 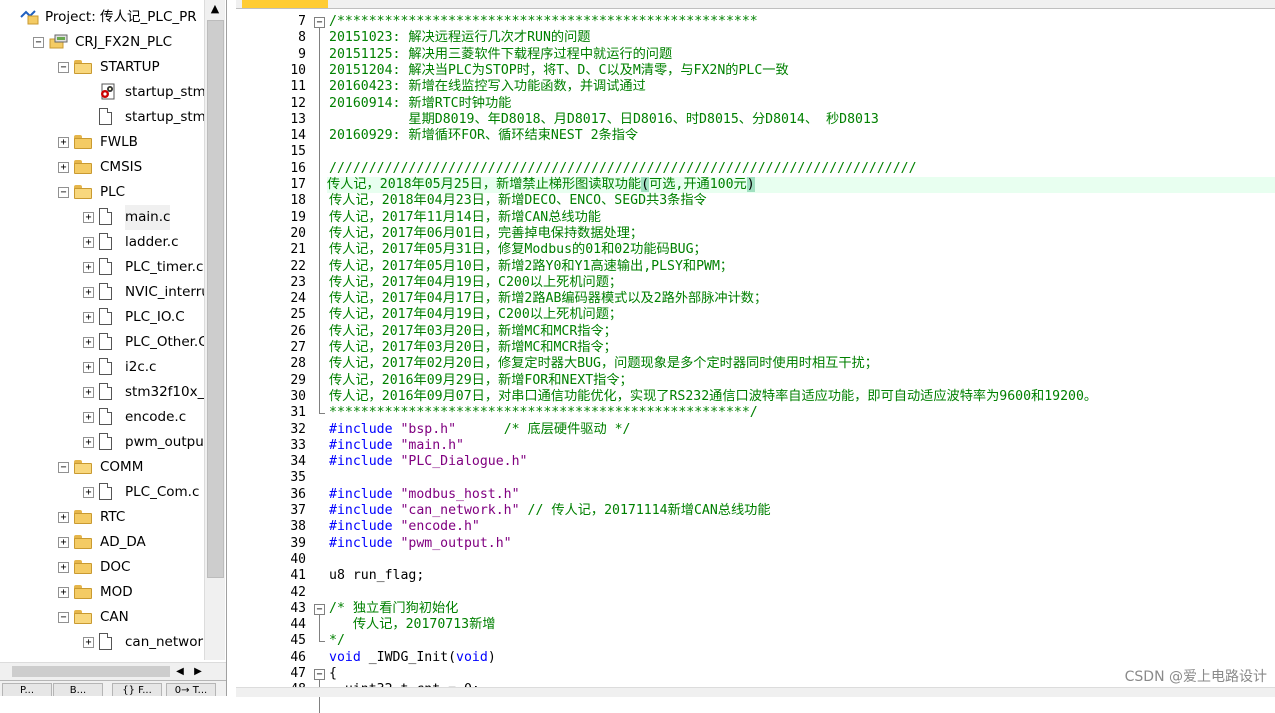 What do you see at coordinates (102, 317) in the screenshot?
I see `tree-item: + PLC_IO.C` at bounding box center [102, 317].